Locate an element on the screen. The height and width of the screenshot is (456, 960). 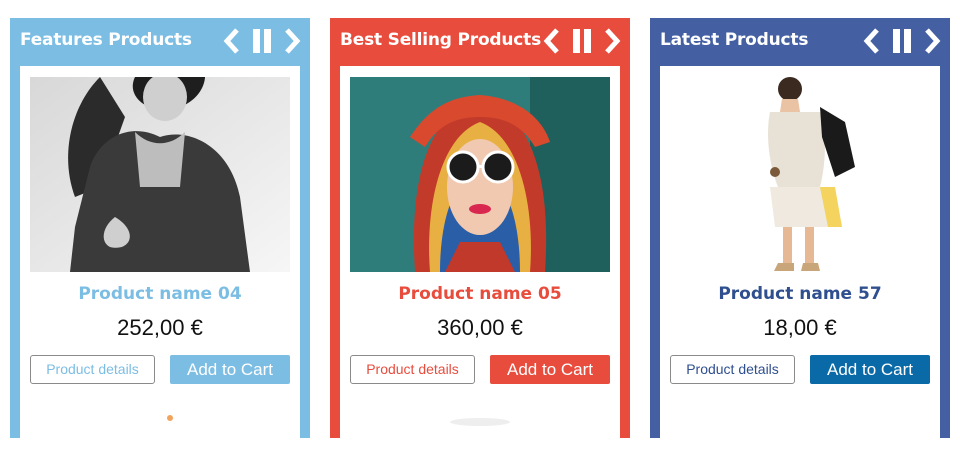
product-name: Product name 57 is located at coordinates (800, 294).